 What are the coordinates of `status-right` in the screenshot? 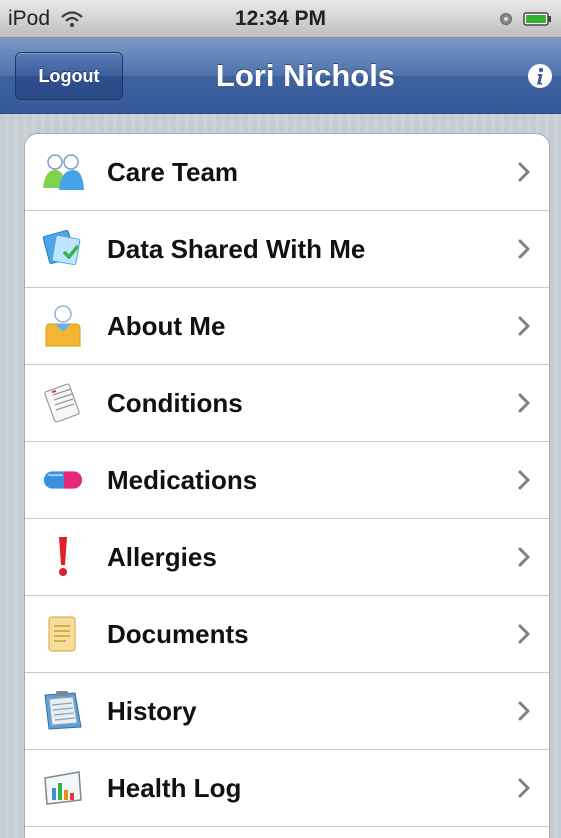 It's located at (526, 19).